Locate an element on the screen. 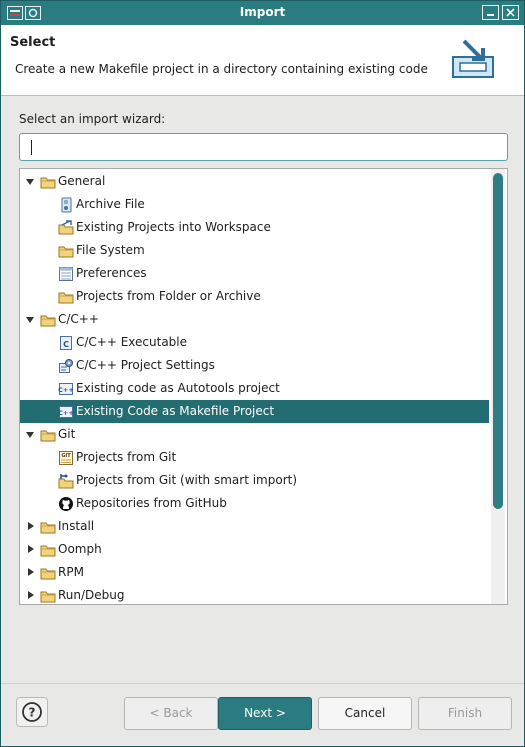 Image resolution: width=525 pixels, height=747 pixels. help-button: ? is located at coordinates (32, 712).